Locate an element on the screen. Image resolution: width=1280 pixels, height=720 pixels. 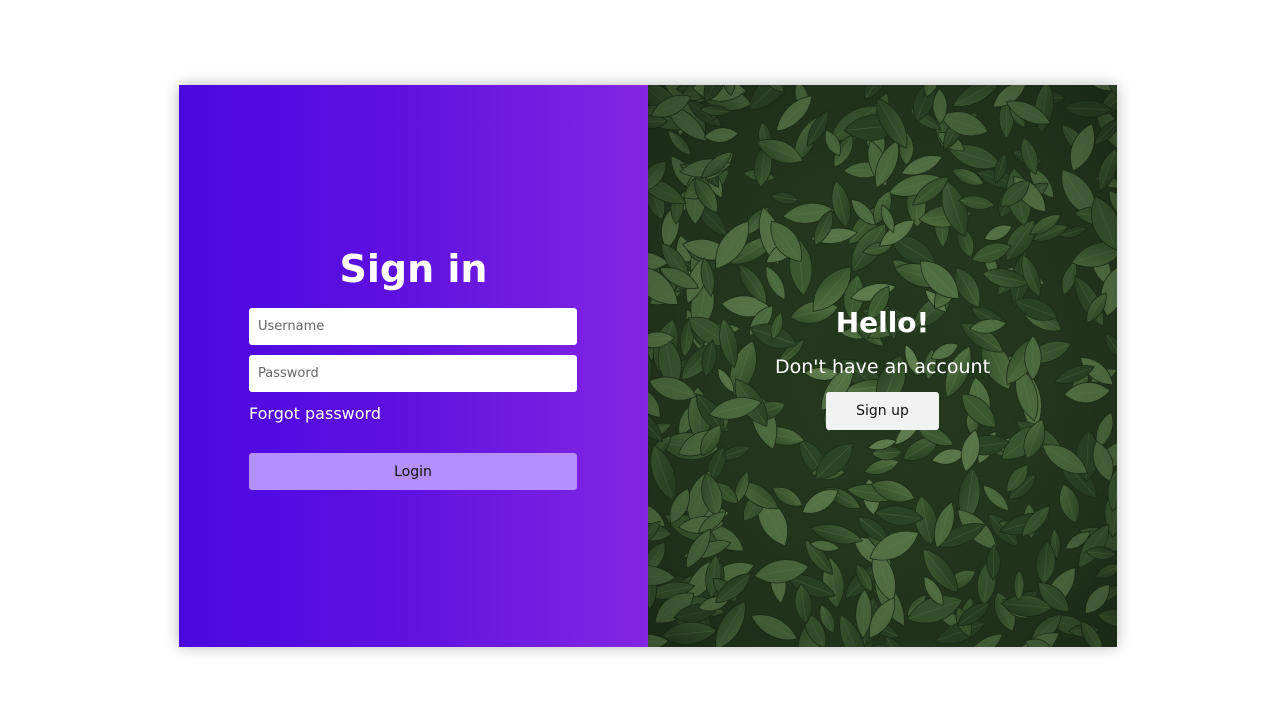
signin-title: Sign in is located at coordinates (413, 269).